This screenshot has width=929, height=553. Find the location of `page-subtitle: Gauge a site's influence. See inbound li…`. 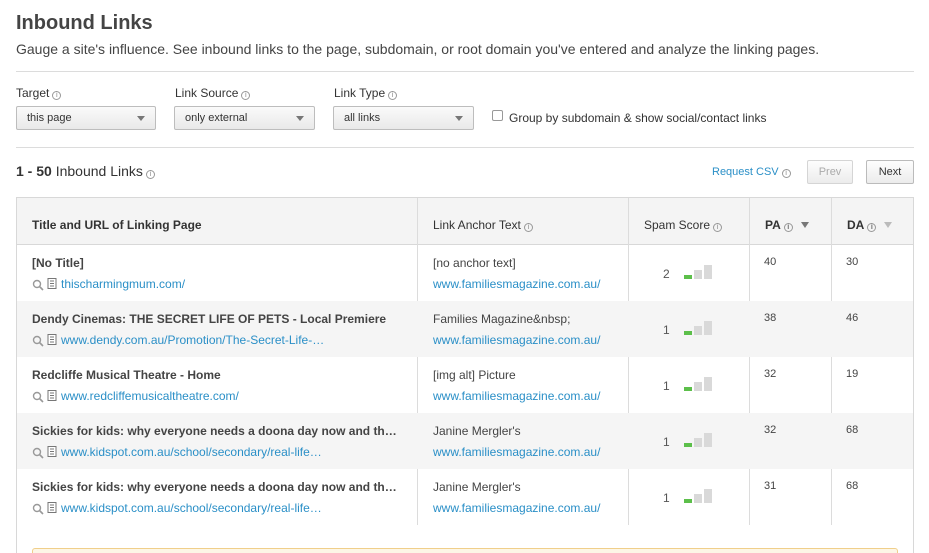

page-subtitle: Gauge a site's influence. See inbound li… is located at coordinates (418, 49).